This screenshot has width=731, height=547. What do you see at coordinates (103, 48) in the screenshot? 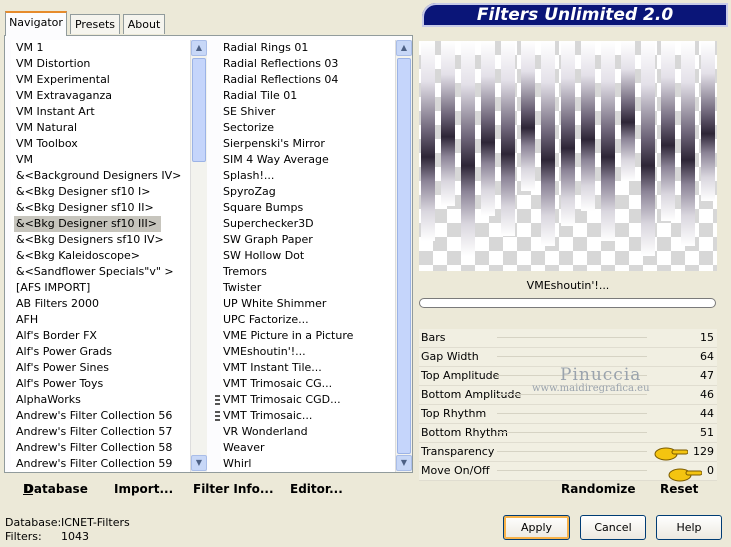
I see `category-item: VM 1` at bounding box center [103, 48].